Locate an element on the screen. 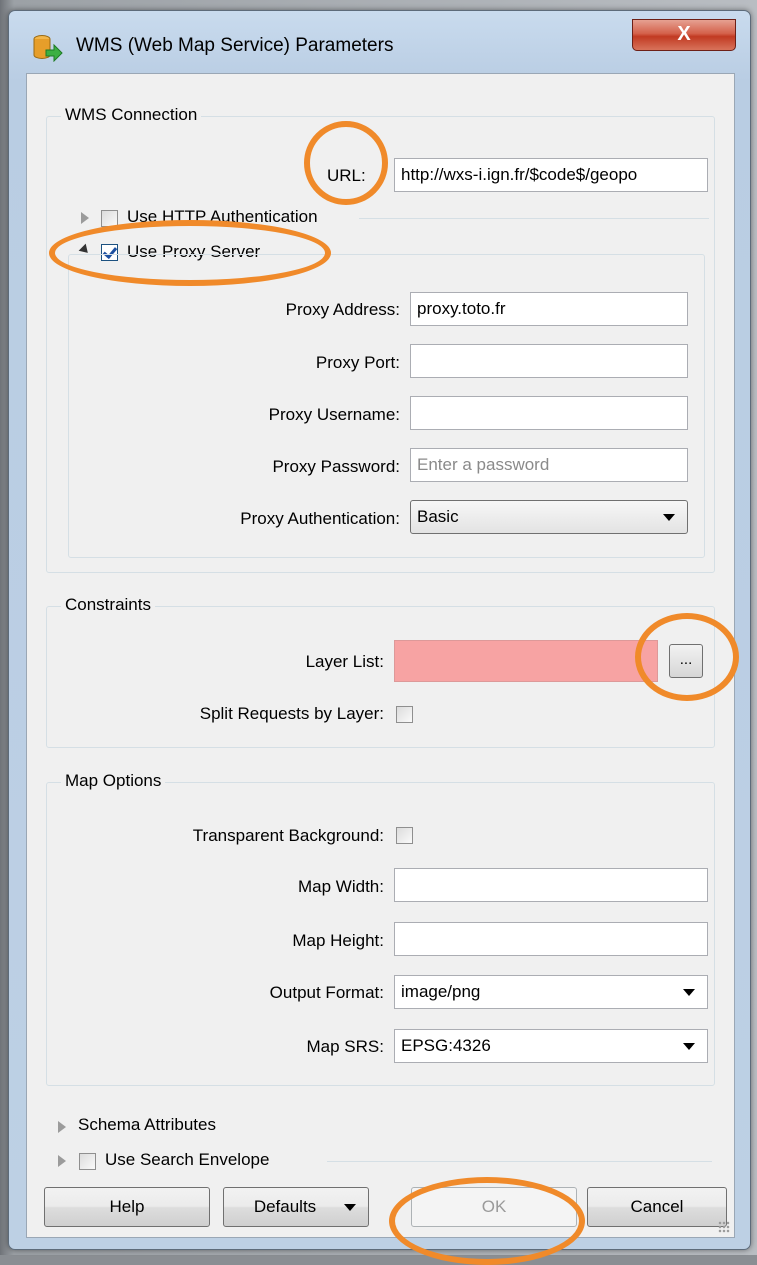  proxy-address-label: Proxy Address: is located at coordinates (342, 309).